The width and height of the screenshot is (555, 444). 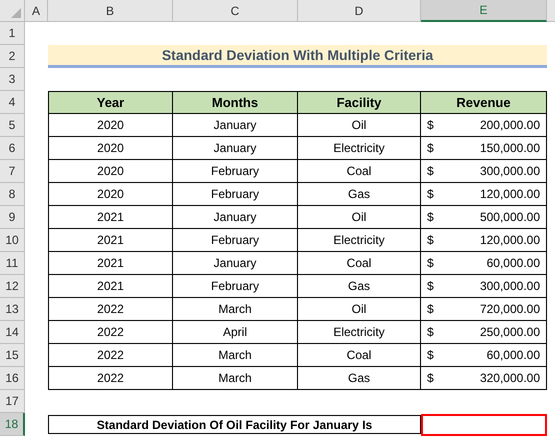 What do you see at coordinates (12, 171) in the screenshot?
I see `row-header: 7` at bounding box center [12, 171].